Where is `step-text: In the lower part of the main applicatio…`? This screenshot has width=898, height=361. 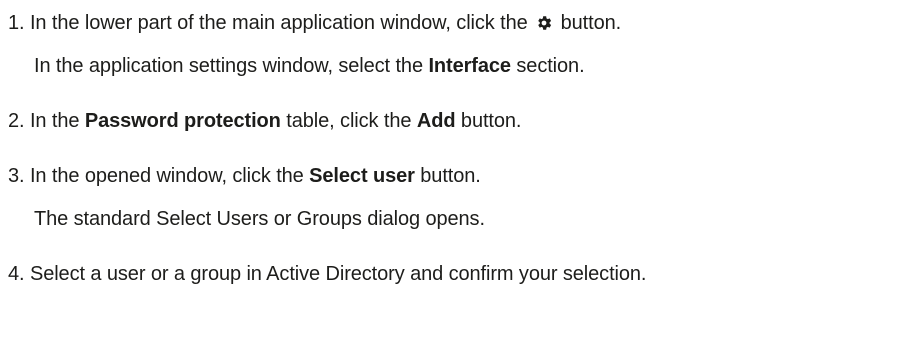
step-text: In the lower part of the main applicatio… is located at coordinates (278, 23).